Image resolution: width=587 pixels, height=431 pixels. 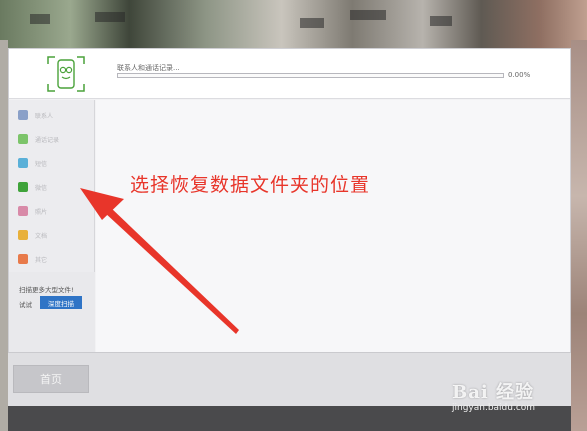 What do you see at coordinates (41, 236) in the screenshot?
I see `sidebar-item-label: 文档` at bounding box center [41, 236].